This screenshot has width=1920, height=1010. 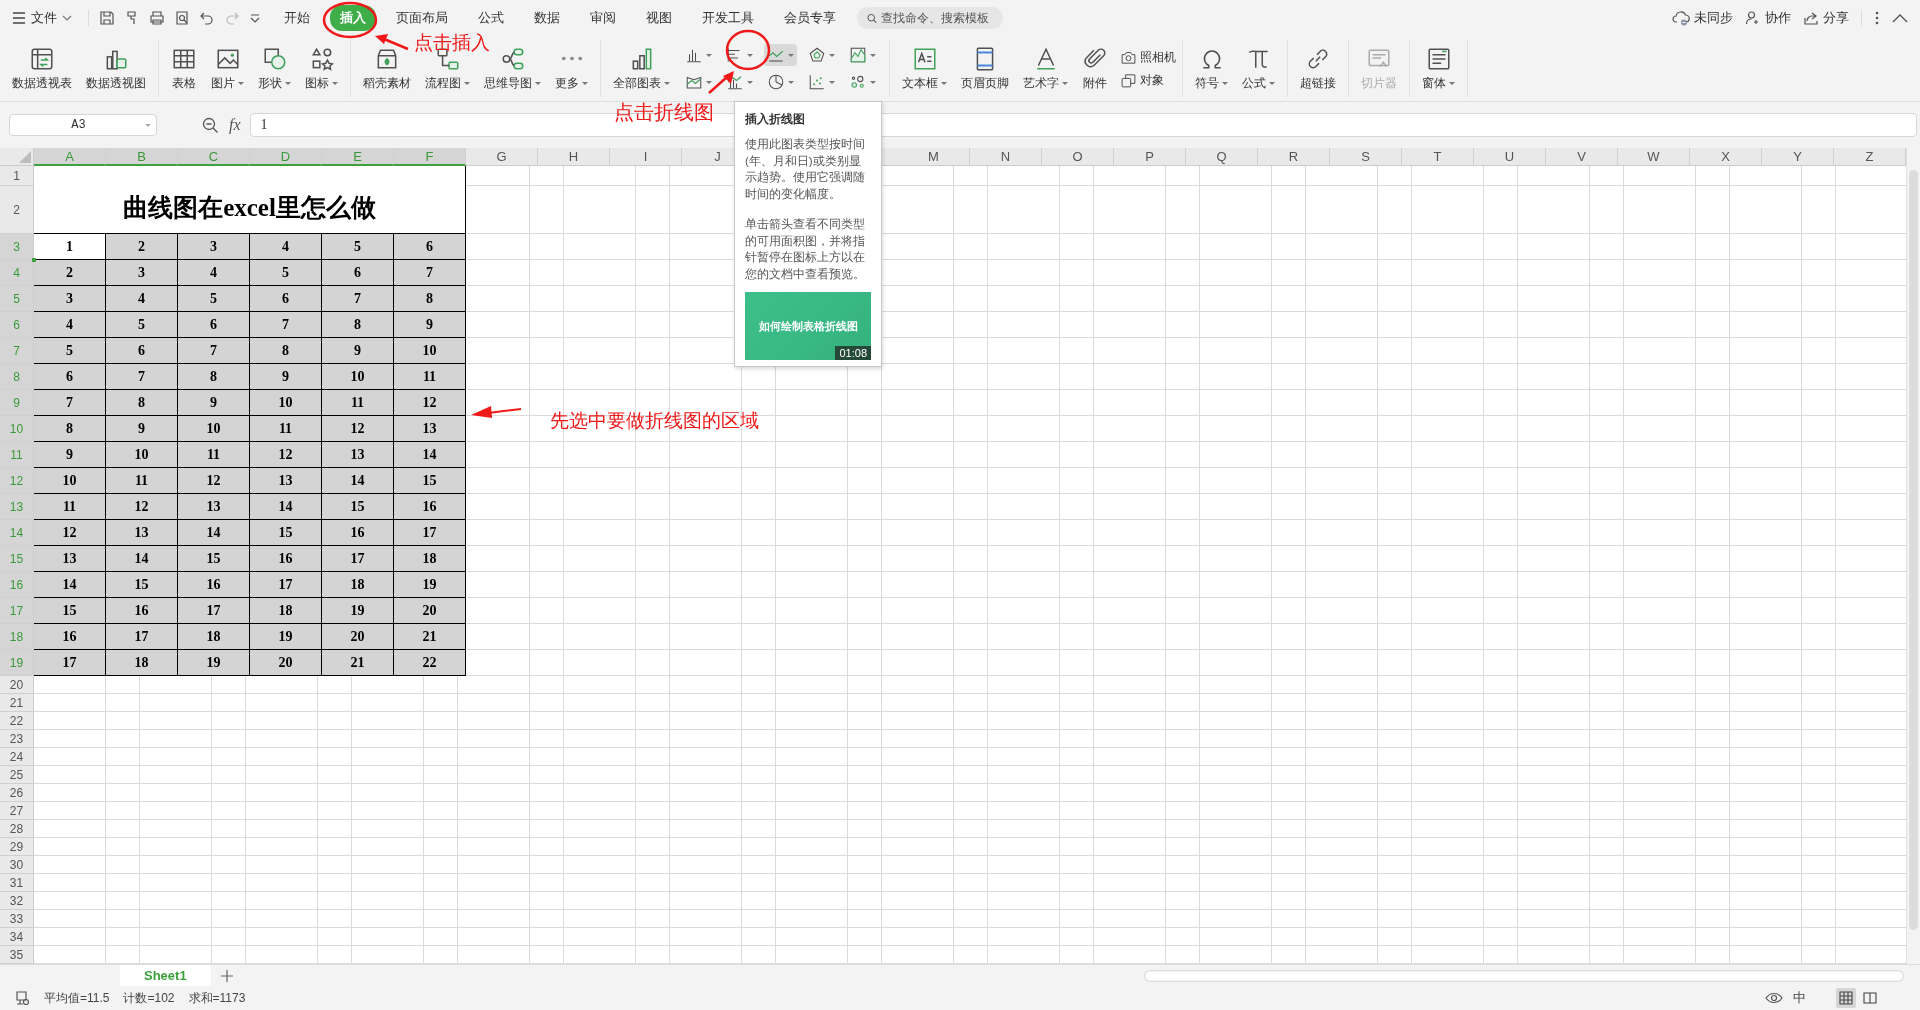 I want to click on macro-icon, so click(x=22, y=998).